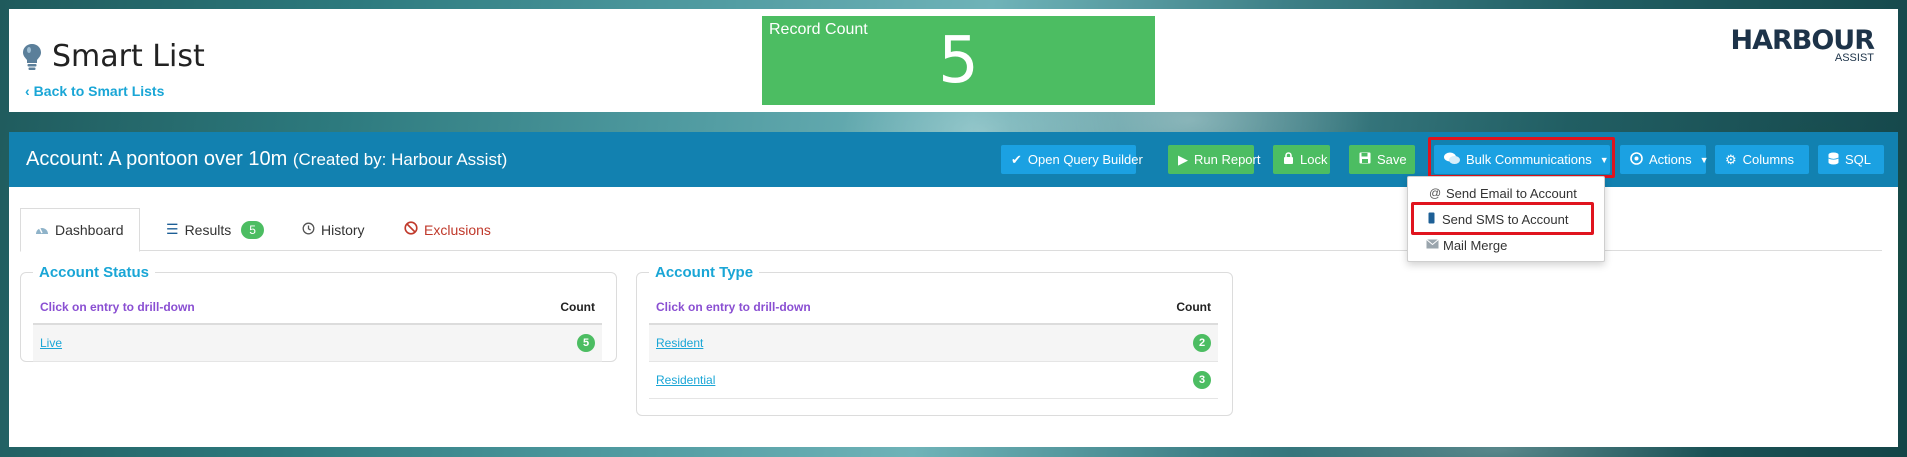 This screenshot has width=1907, height=457. Describe the element at coordinates (1288, 159) in the screenshot. I see `lock-icon` at that location.